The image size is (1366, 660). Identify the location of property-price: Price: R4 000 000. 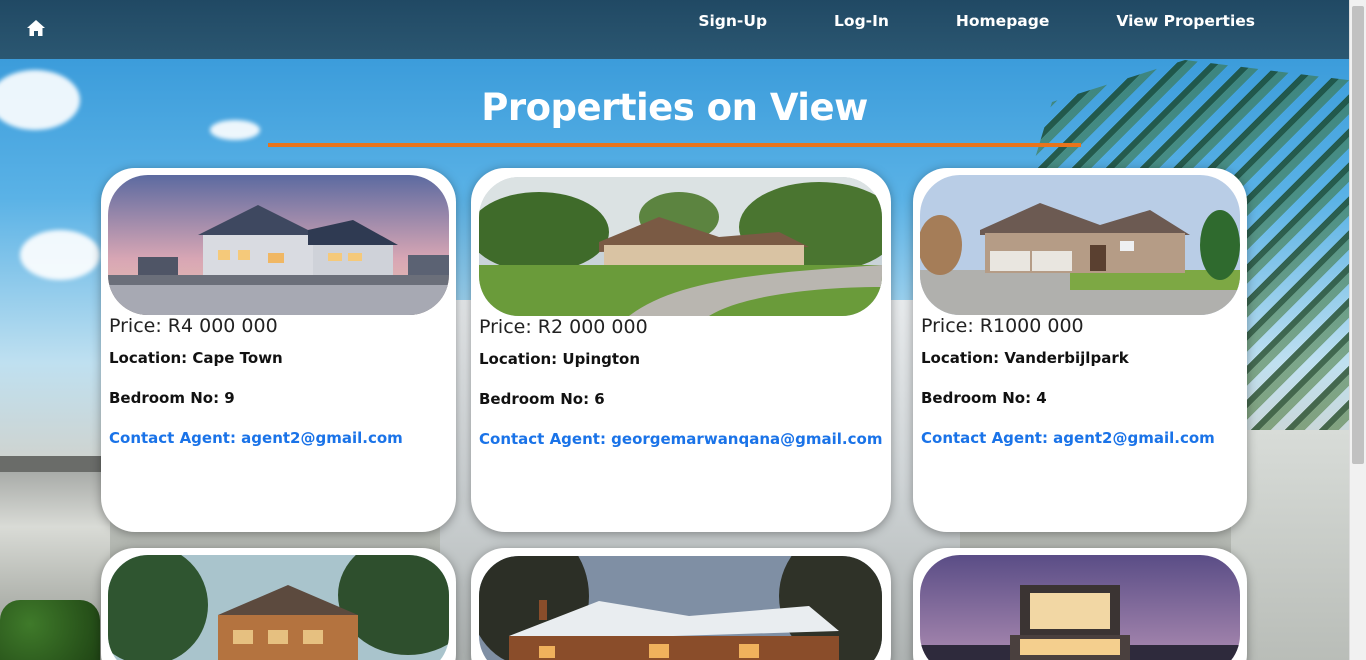
(193, 326).